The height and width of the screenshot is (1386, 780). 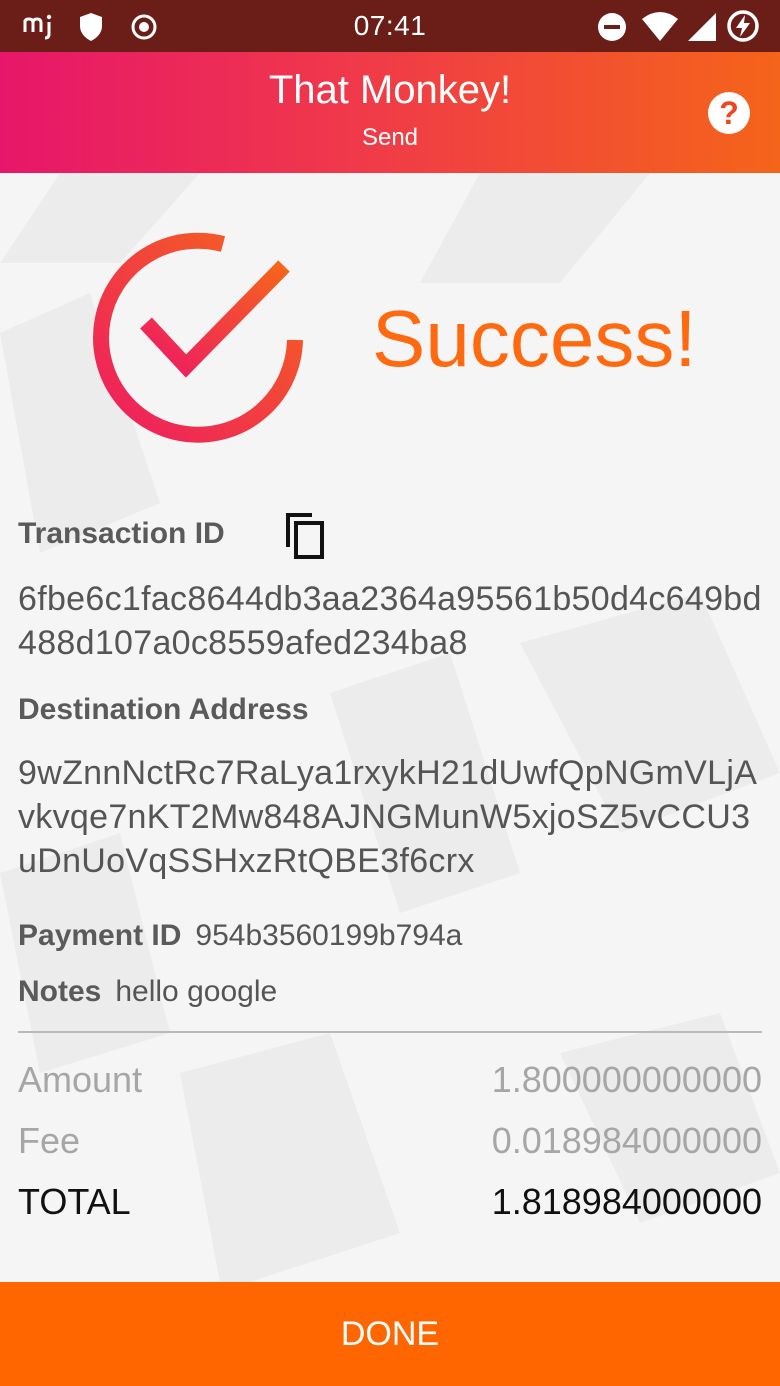 I want to click on payment-id-value: 954b3560199b794a, so click(x=329, y=935).